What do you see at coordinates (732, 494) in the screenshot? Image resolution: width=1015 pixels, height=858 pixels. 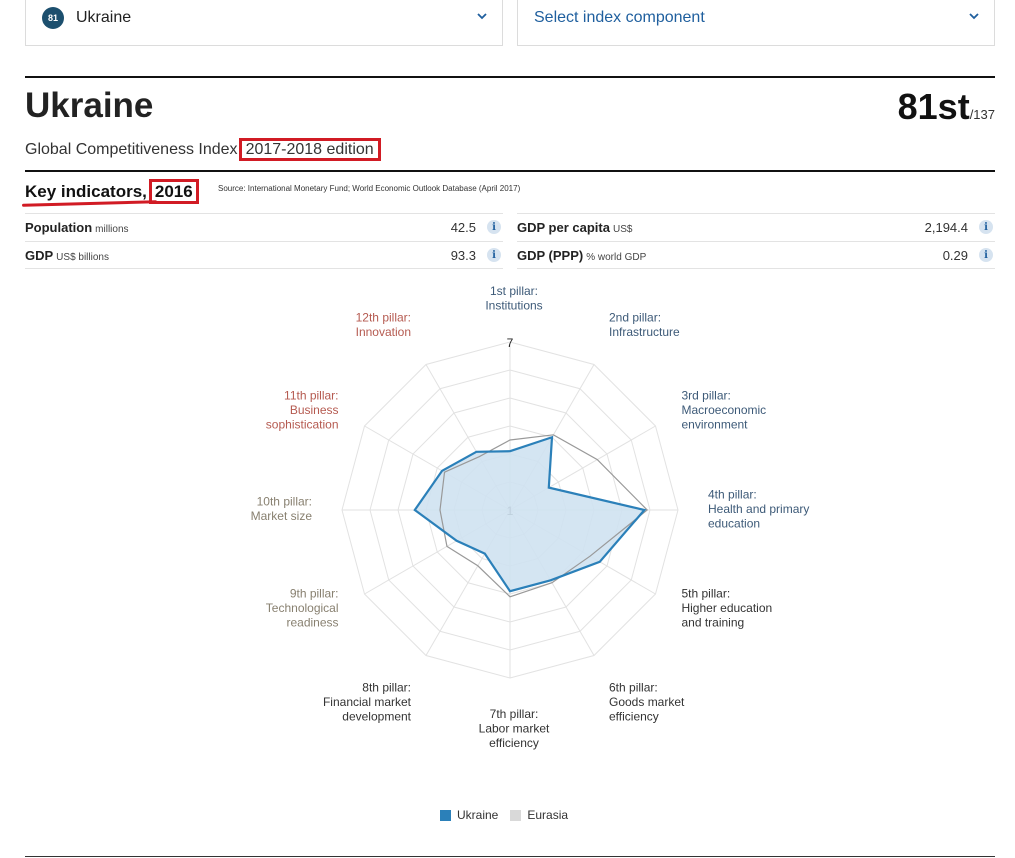 I see `axis-label-line: 4th pillar:` at bounding box center [732, 494].